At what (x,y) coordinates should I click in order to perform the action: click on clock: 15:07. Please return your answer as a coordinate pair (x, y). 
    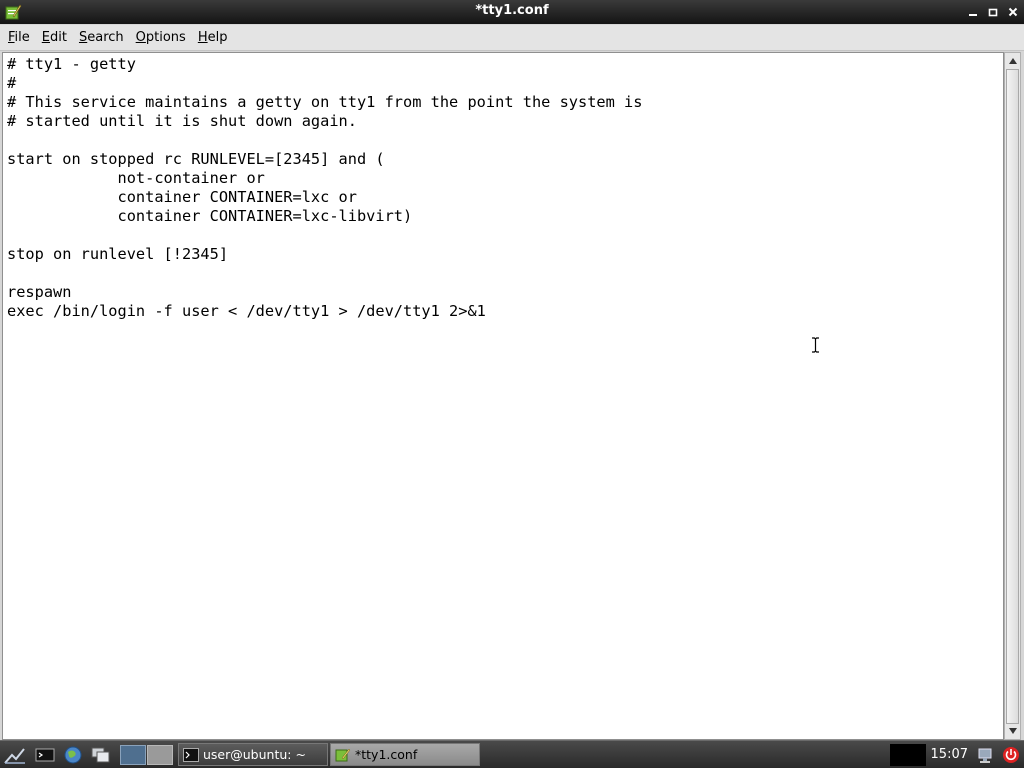
    Looking at the image, I should click on (949, 754).